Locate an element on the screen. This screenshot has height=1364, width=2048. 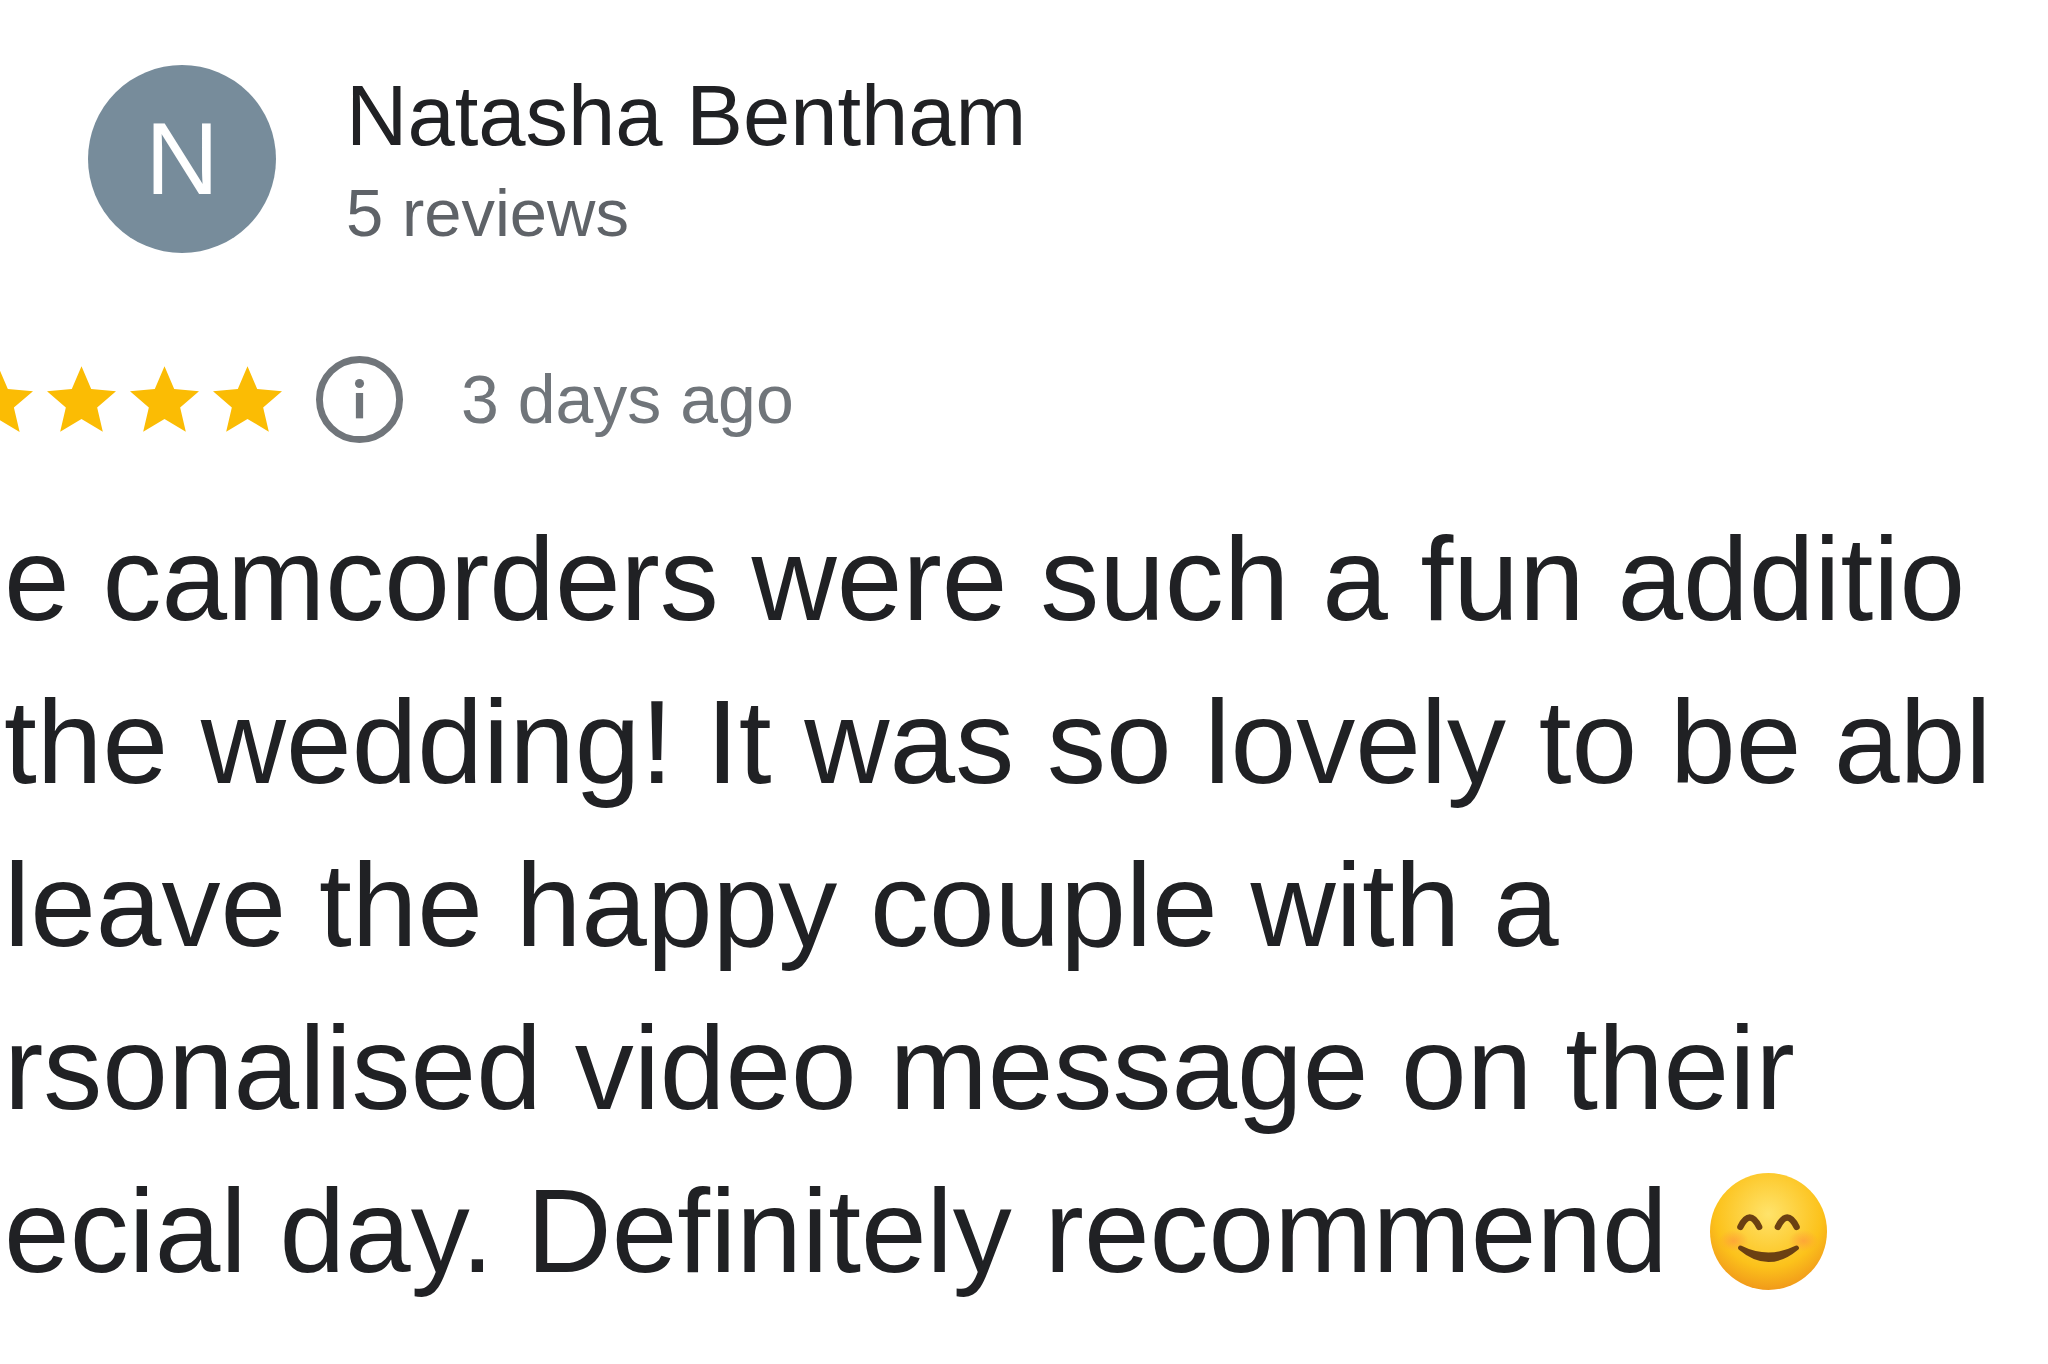
review-text-line: the wedding! It was so lovely to be abl is located at coordinates (997, 742).